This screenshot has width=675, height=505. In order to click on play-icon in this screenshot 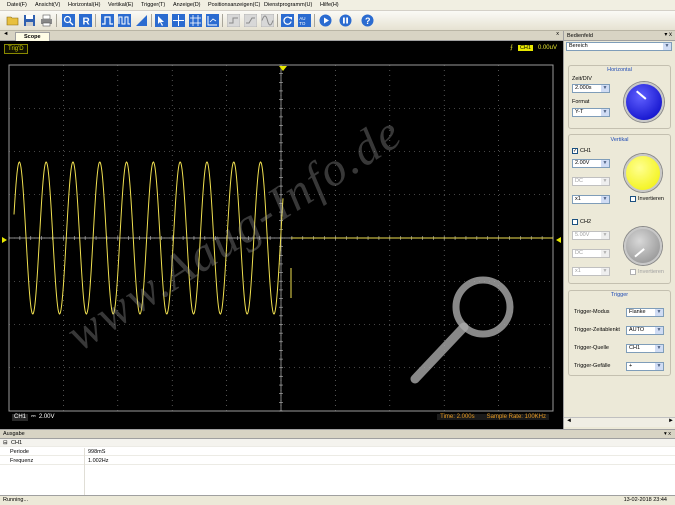, I will do `click(325, 20)`.